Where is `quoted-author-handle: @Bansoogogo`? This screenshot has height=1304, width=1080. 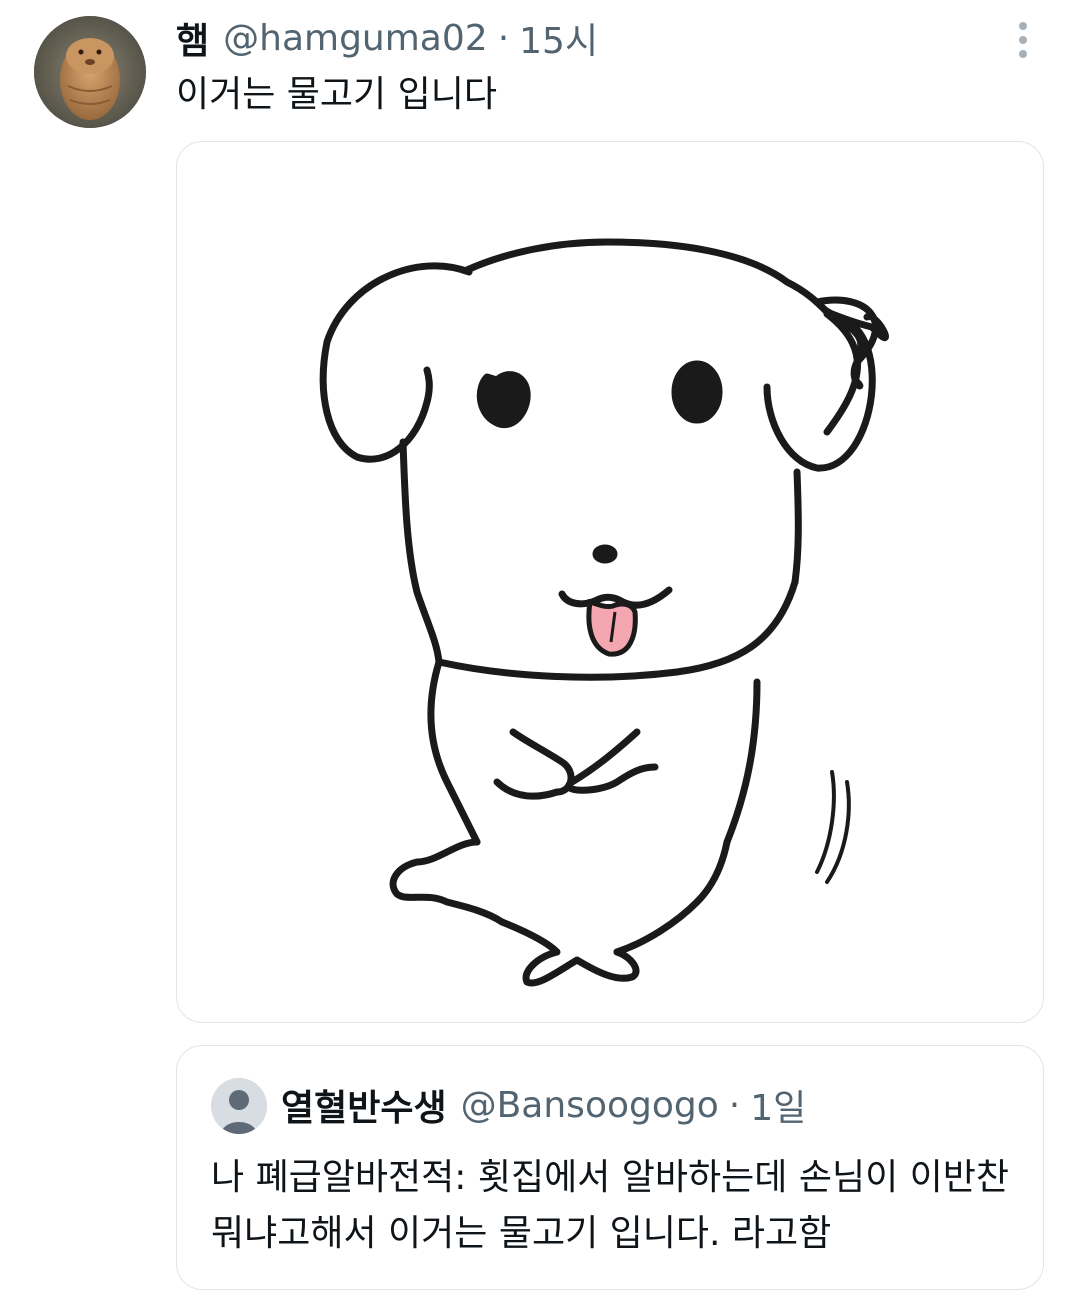 quoted-author-handle: @Bansoogogo is located at coordinates (590, 1105).